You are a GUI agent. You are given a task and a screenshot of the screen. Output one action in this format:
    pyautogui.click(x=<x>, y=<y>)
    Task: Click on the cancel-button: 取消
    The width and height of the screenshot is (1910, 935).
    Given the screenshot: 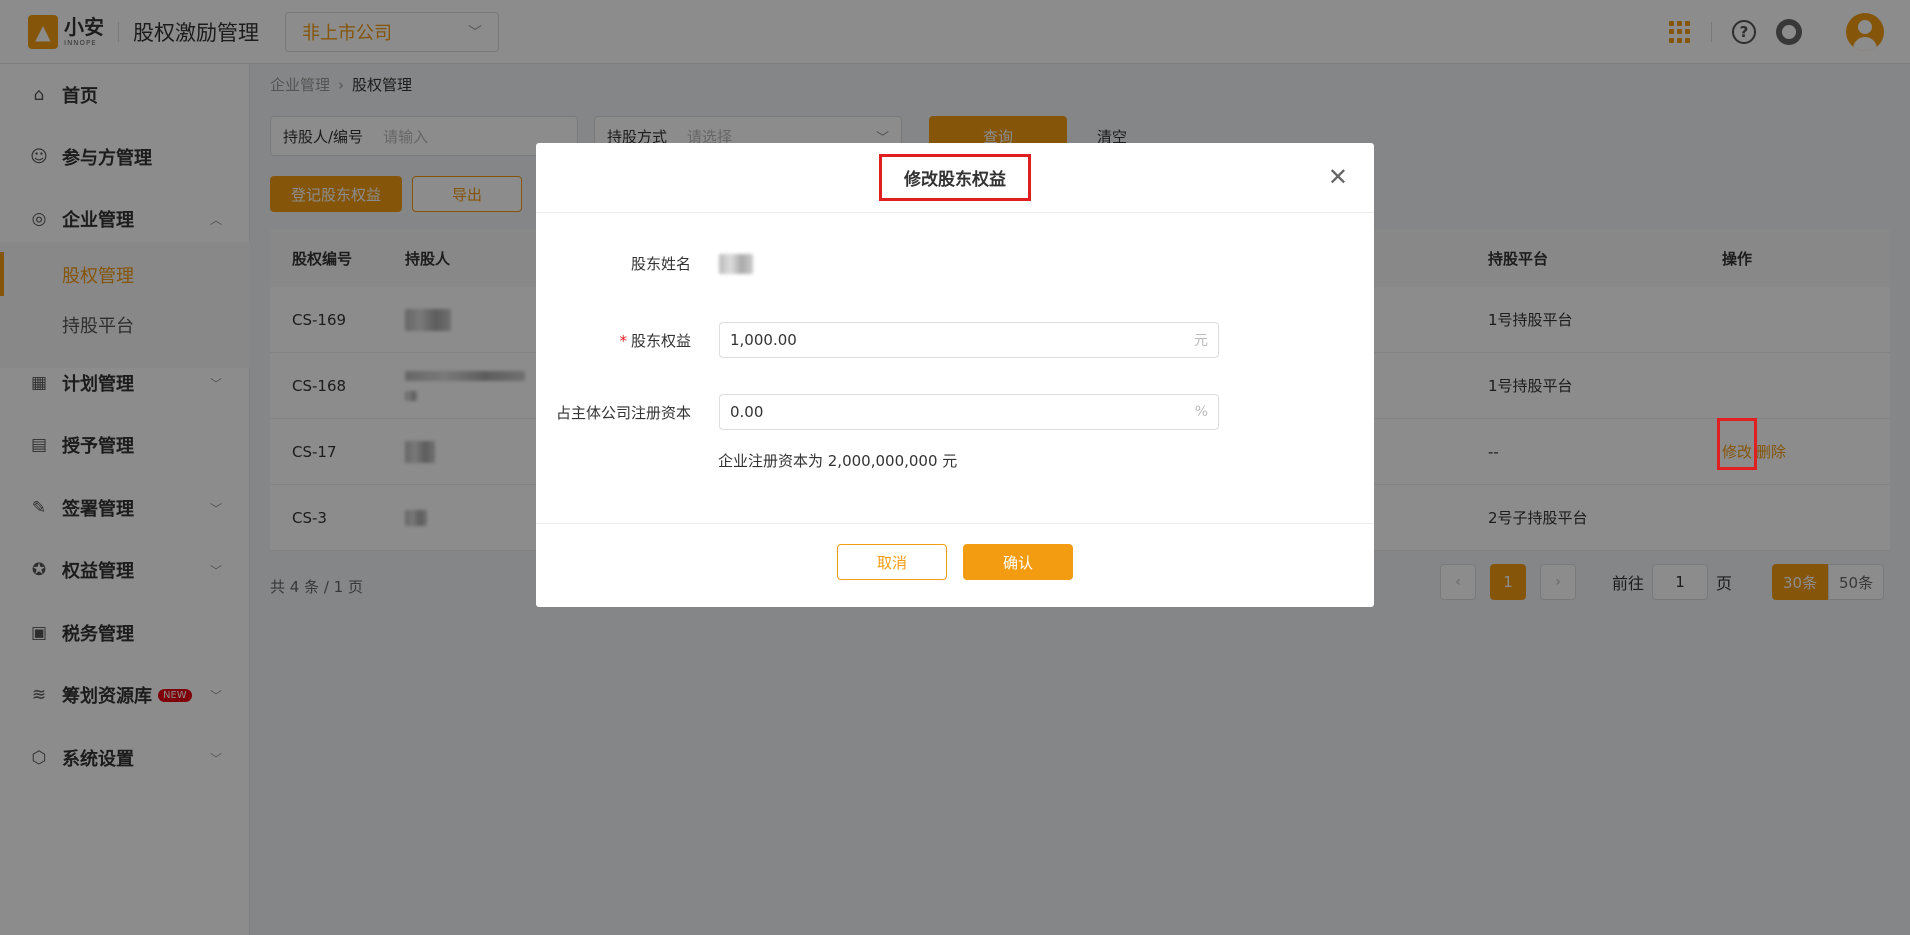 What is the action you would take?
    pyautogui.click(x=892, y=562)
    